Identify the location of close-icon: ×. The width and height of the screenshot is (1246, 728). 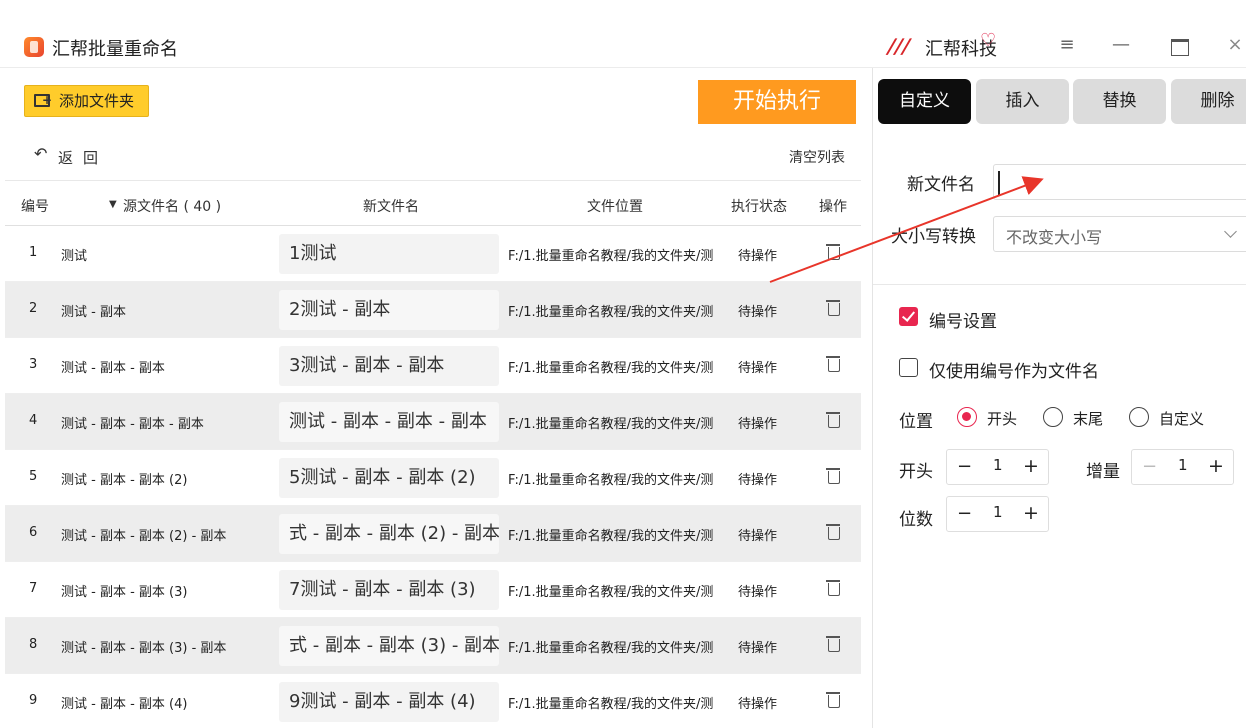
(1234, 45).